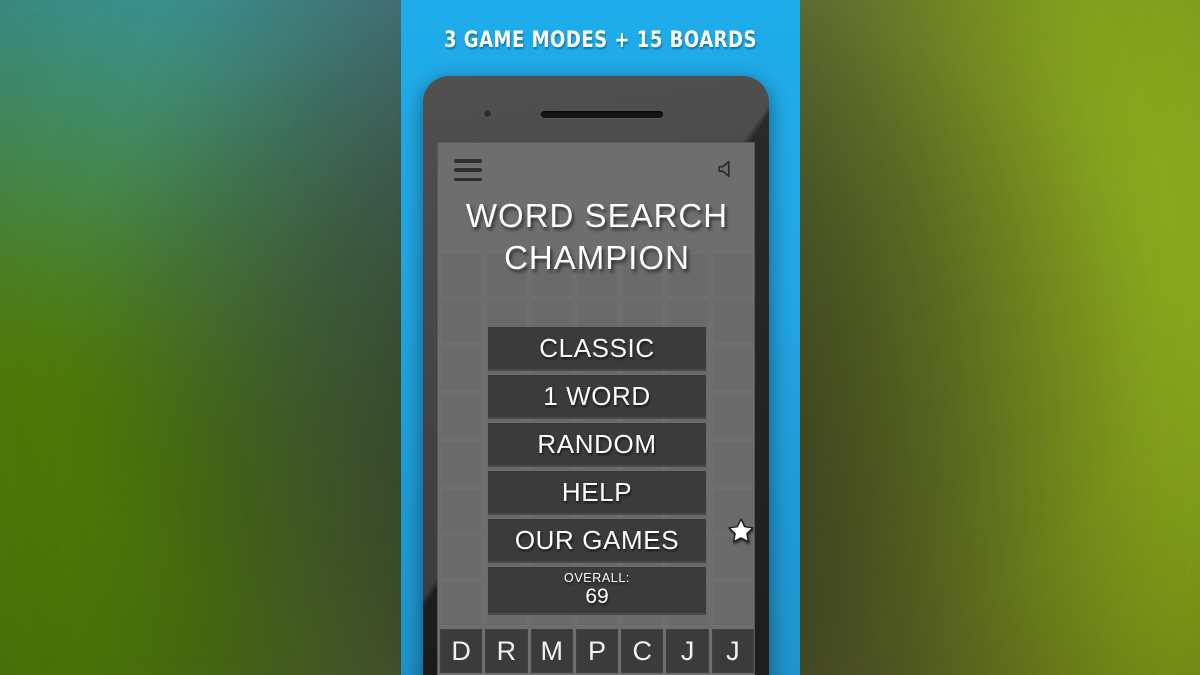 Image resolution: width=1200 pixels, height=675 pixels. I want to click on menu-button-help: HELP, so click(597, 492).